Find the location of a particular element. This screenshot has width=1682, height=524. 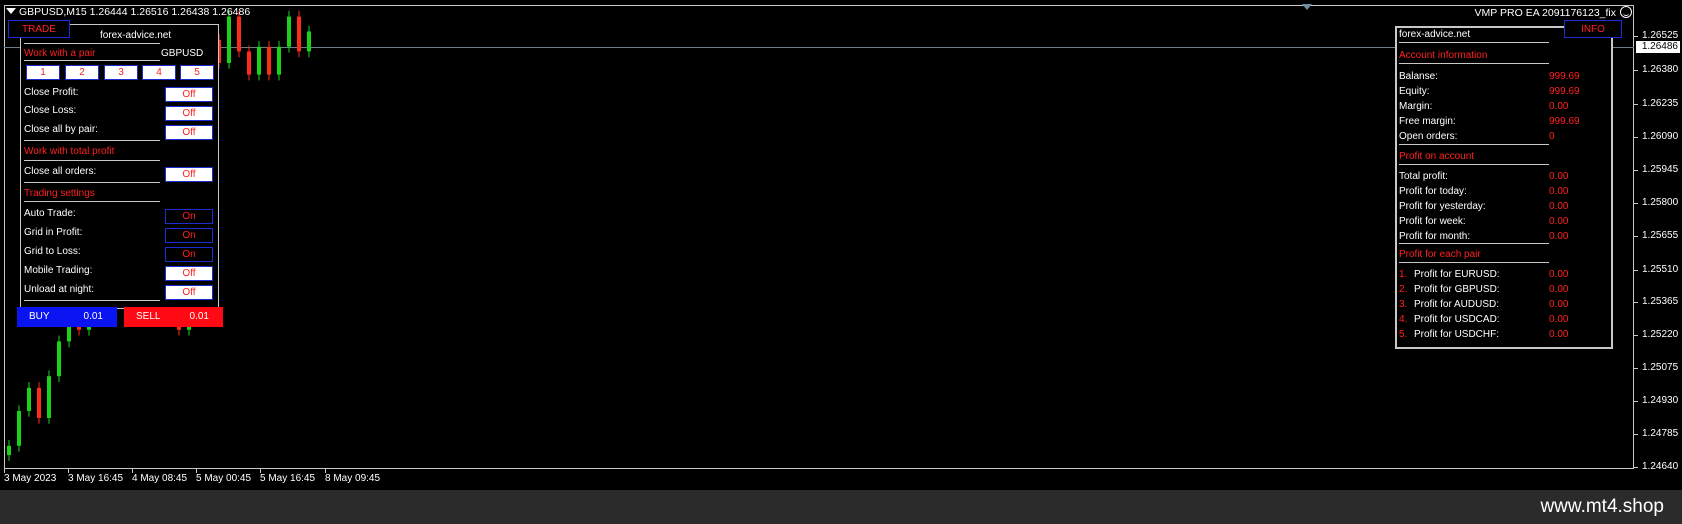

pair-profit-label: Profit for GBPUSD: is located at coordinates (1457, 289).